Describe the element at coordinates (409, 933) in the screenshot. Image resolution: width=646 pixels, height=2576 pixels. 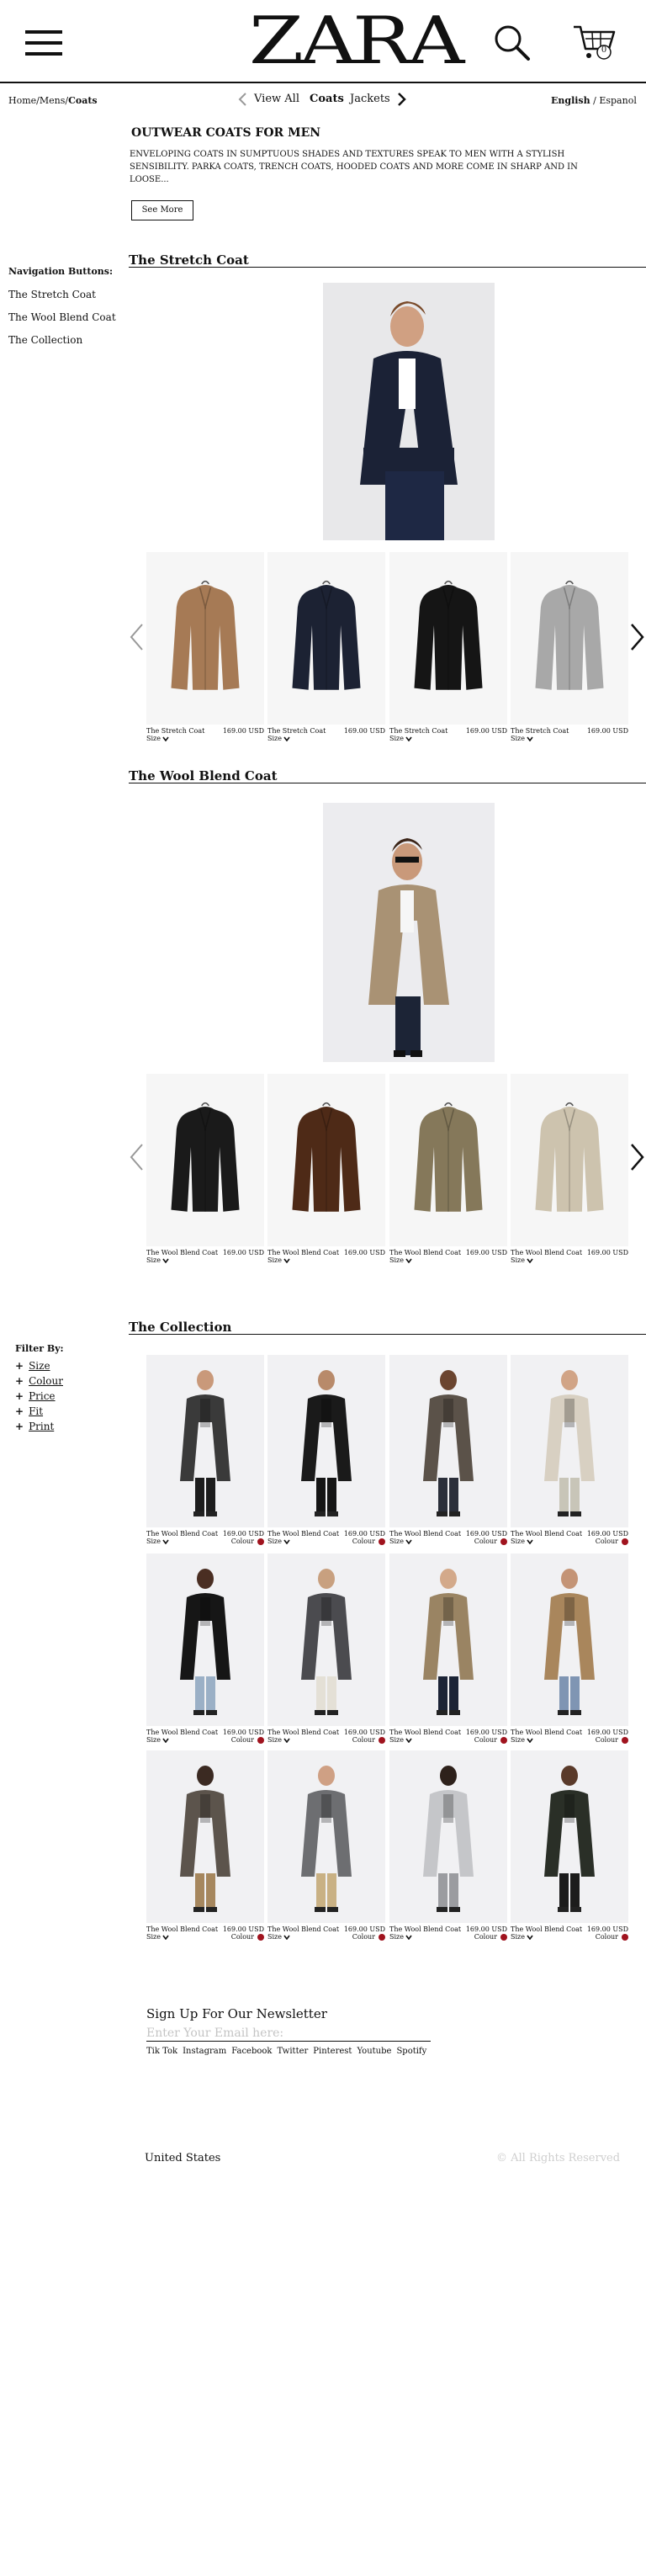
I see `wool-hero-image` at that location.